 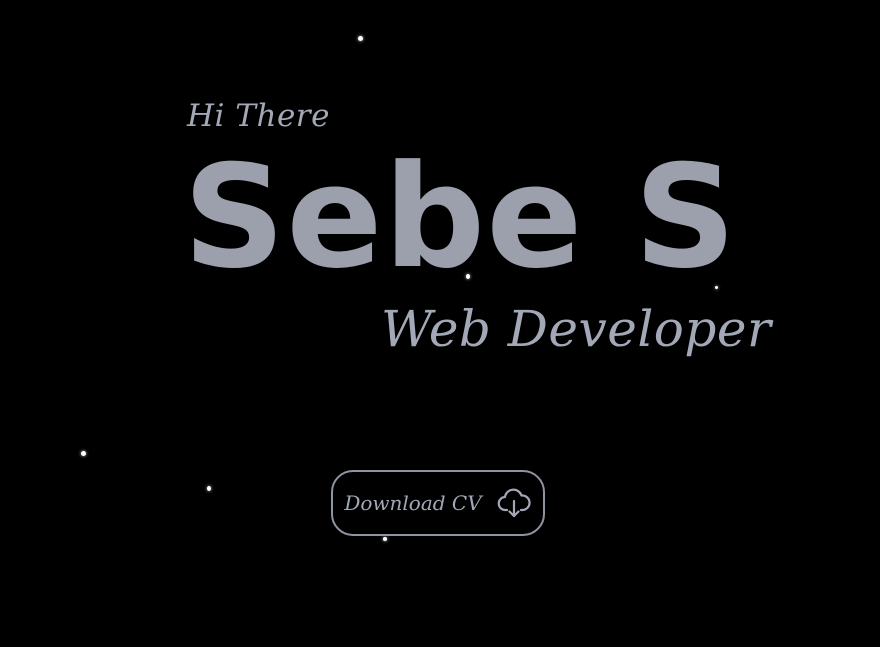 I want to click on download-cv-label: Download CV, so click(x=413, y=503).